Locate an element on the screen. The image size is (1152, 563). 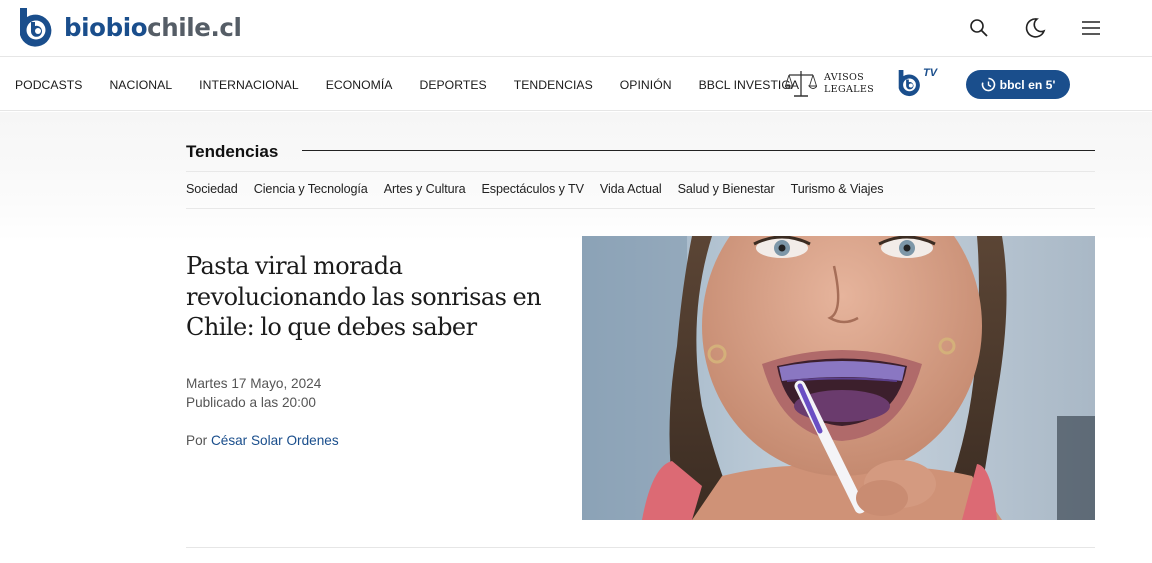
site-logo: biobiochile.cl is located at coordinates (129, 28).